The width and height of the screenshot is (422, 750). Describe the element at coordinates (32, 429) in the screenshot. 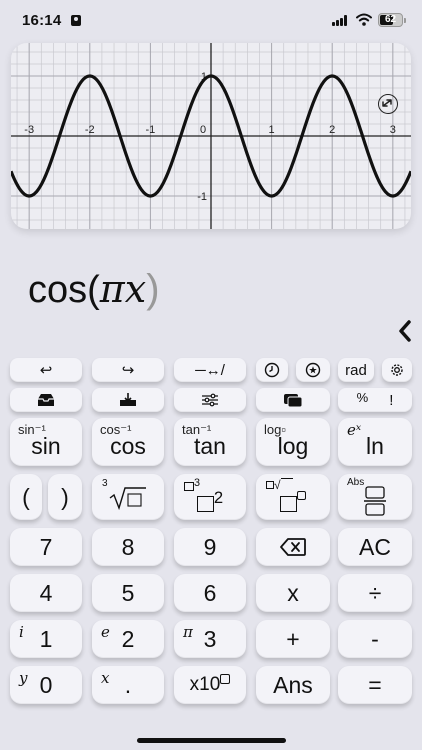

I see `sin-inverse-label: sin⁻¹` at that location.